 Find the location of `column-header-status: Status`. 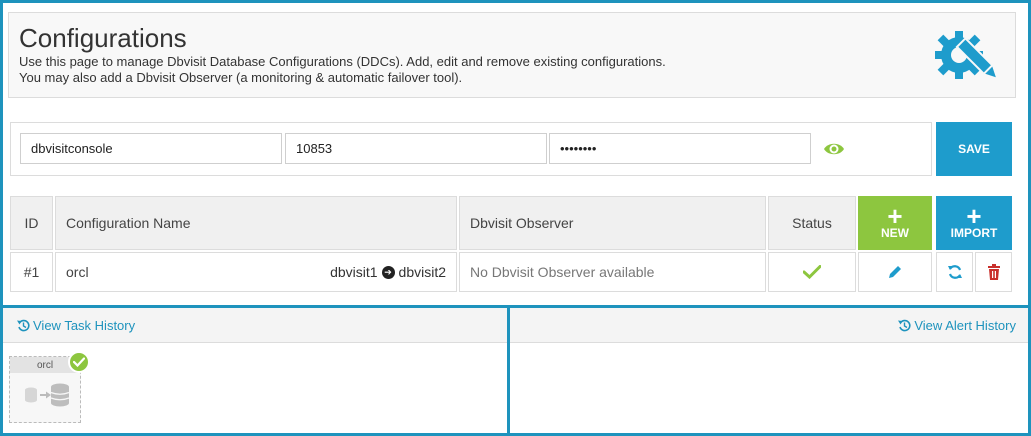

column-header-status: Status is located at coordinates (812, 223).